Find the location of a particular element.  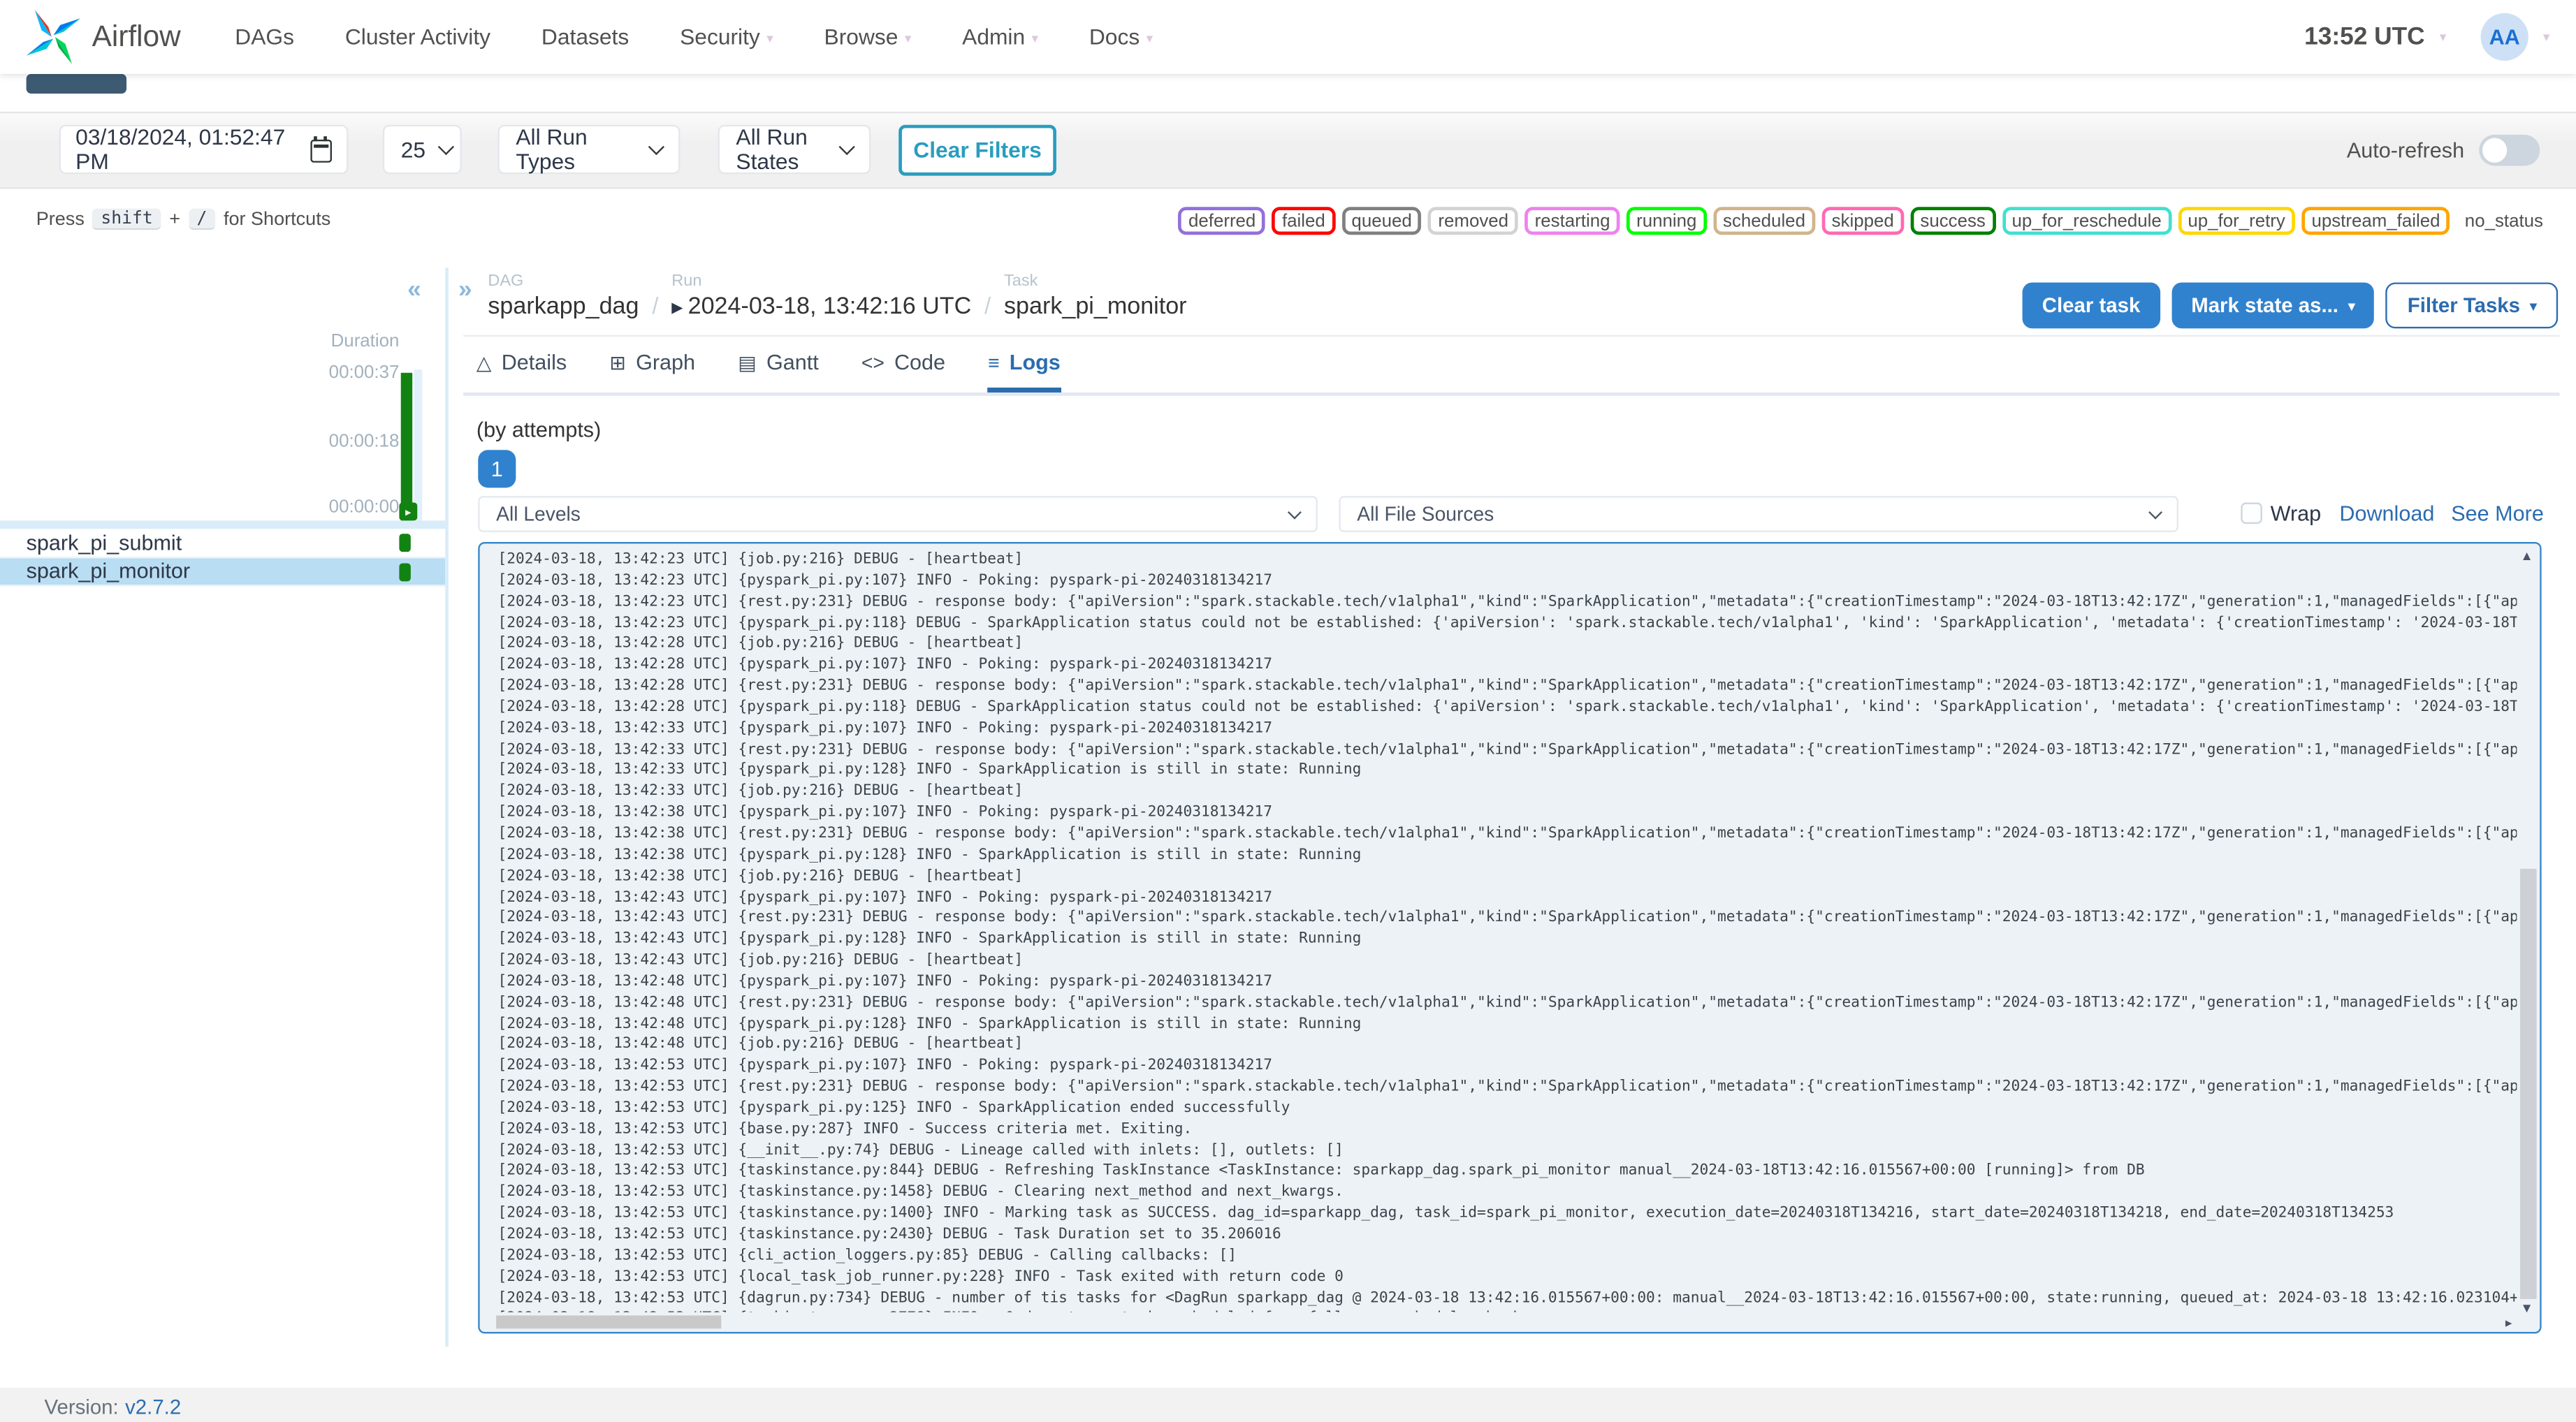

tab-label: Graph is located at coordinates (666, 362).